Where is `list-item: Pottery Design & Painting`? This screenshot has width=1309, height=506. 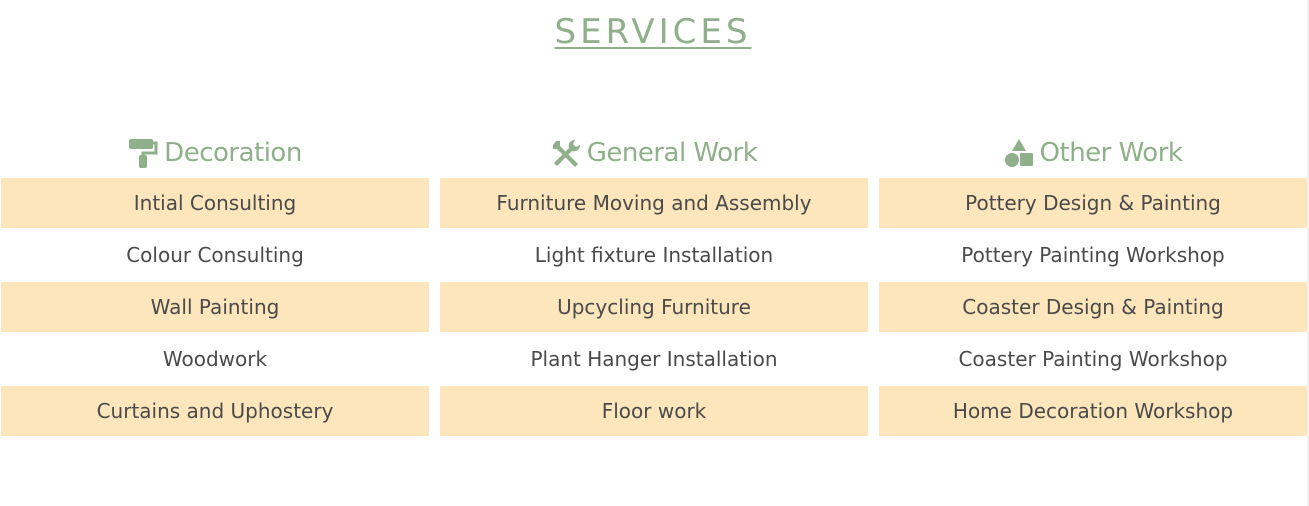
list-item: Pottery Design & Painting is located at coordinates (1093, 203).